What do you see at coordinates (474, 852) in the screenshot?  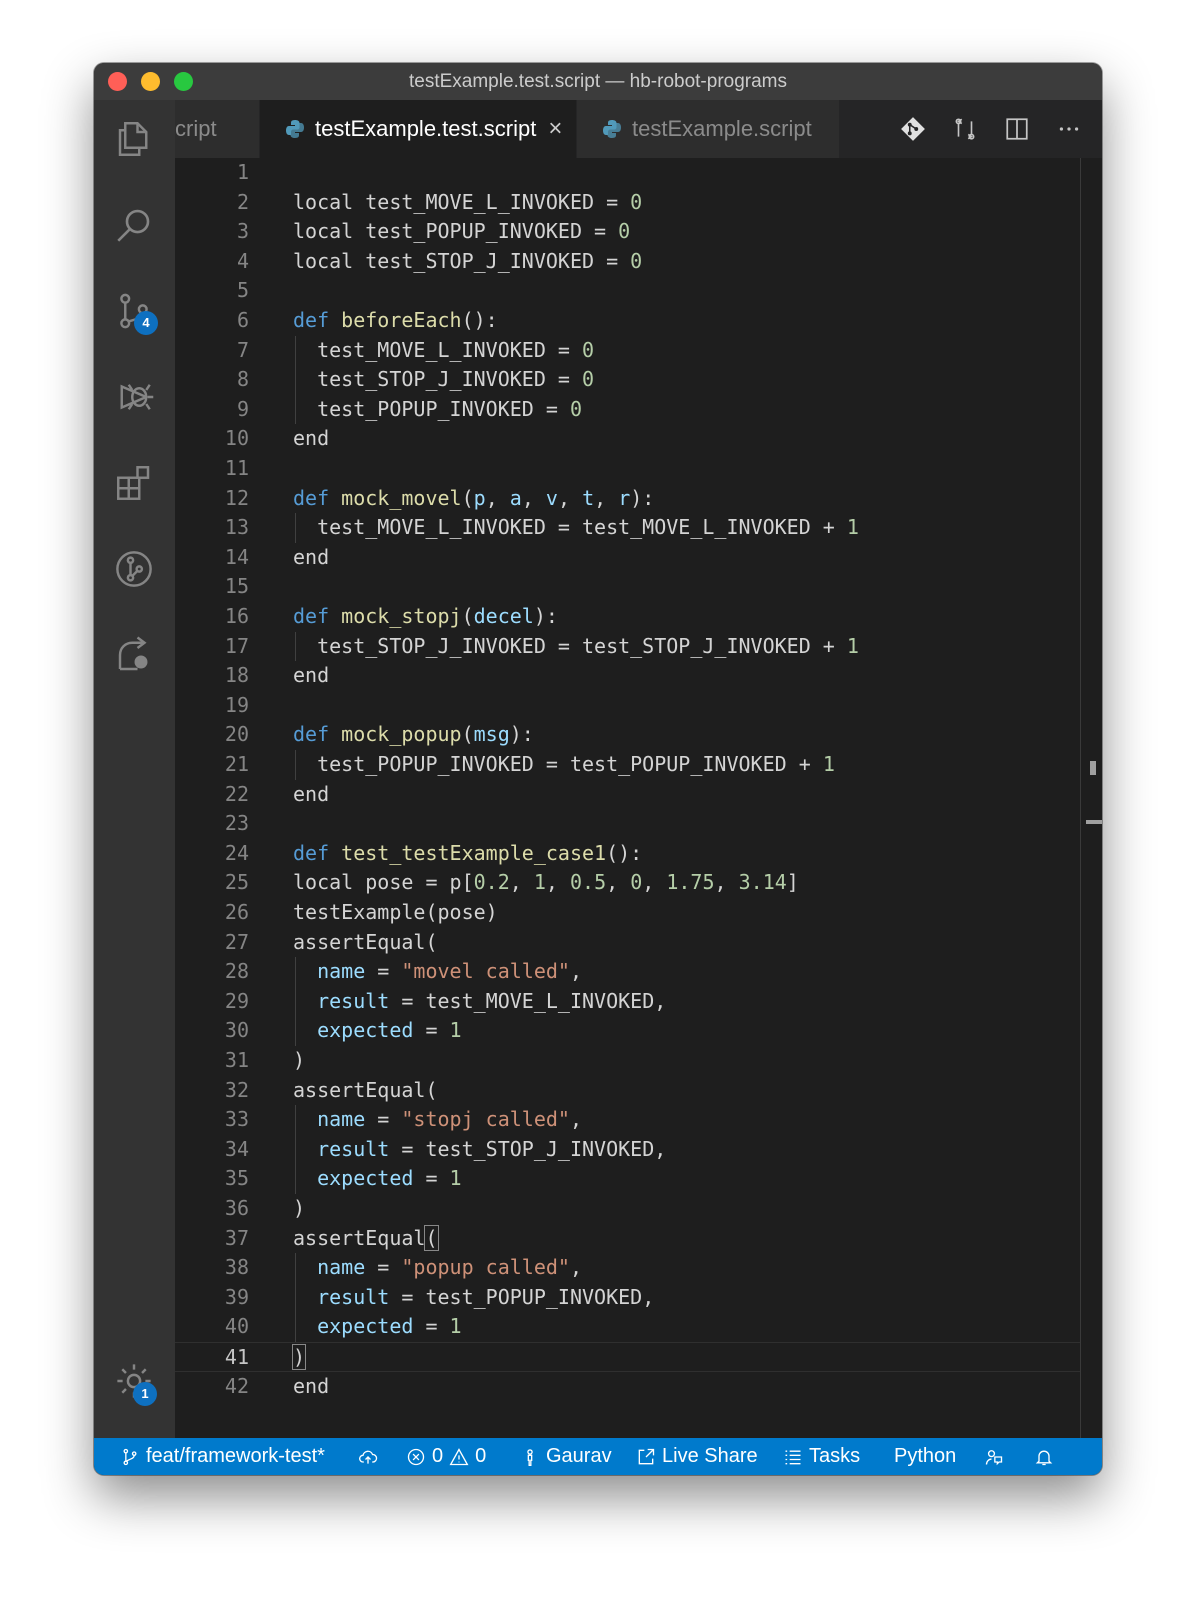 I see `code-token: test_testExample_case1` at bounding box center [474, 852].